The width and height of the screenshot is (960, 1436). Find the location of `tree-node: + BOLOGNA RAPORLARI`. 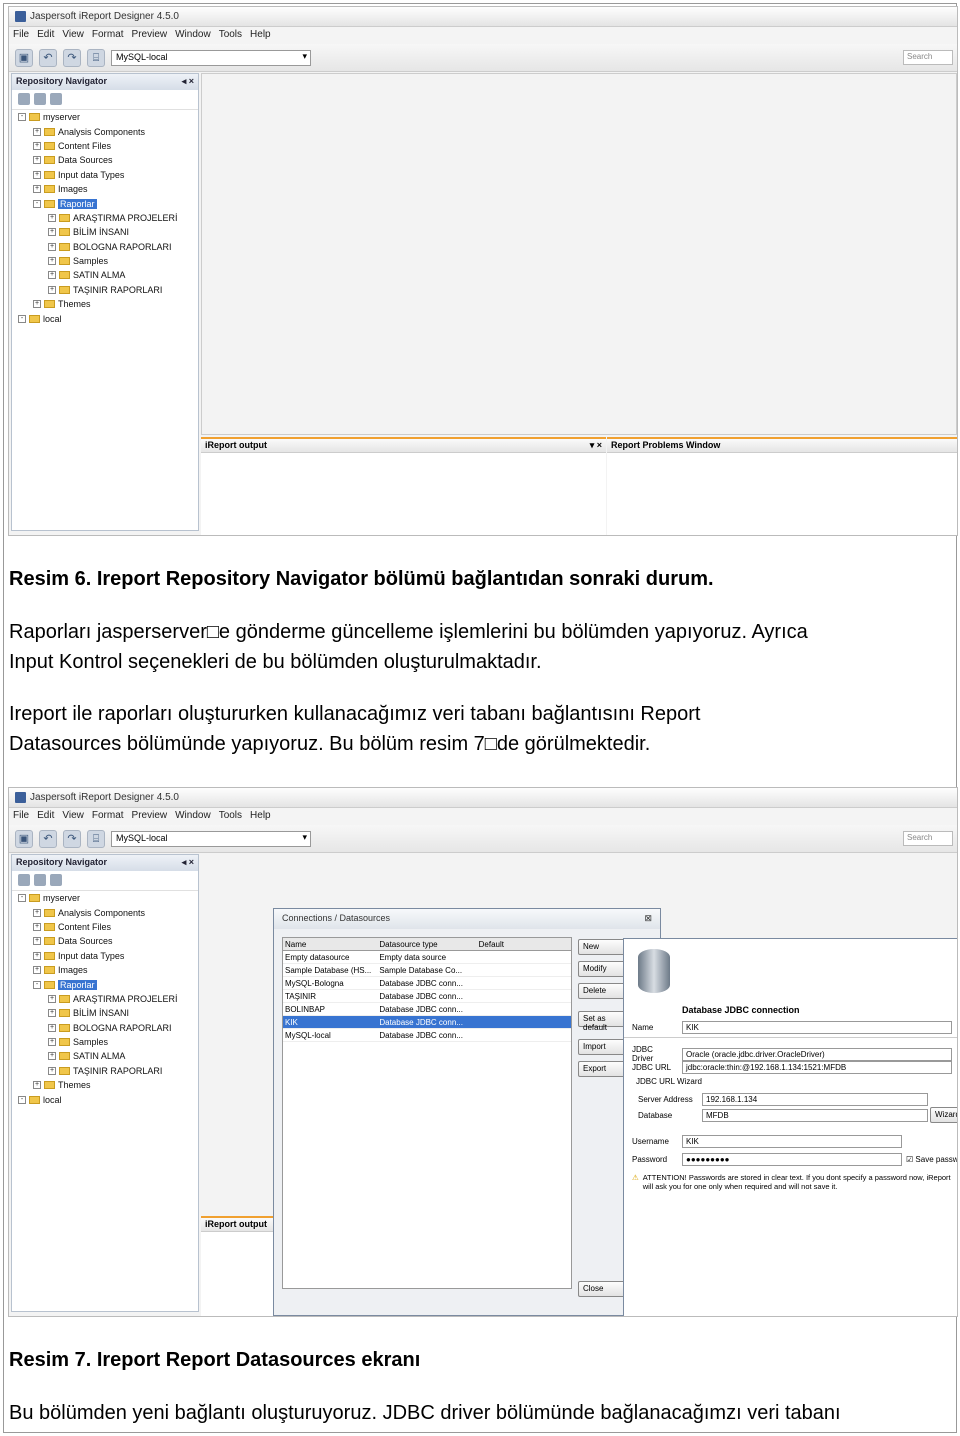

tree-node: + BOLOGNA RAPORLARI is located at coordinates (105, 1028).